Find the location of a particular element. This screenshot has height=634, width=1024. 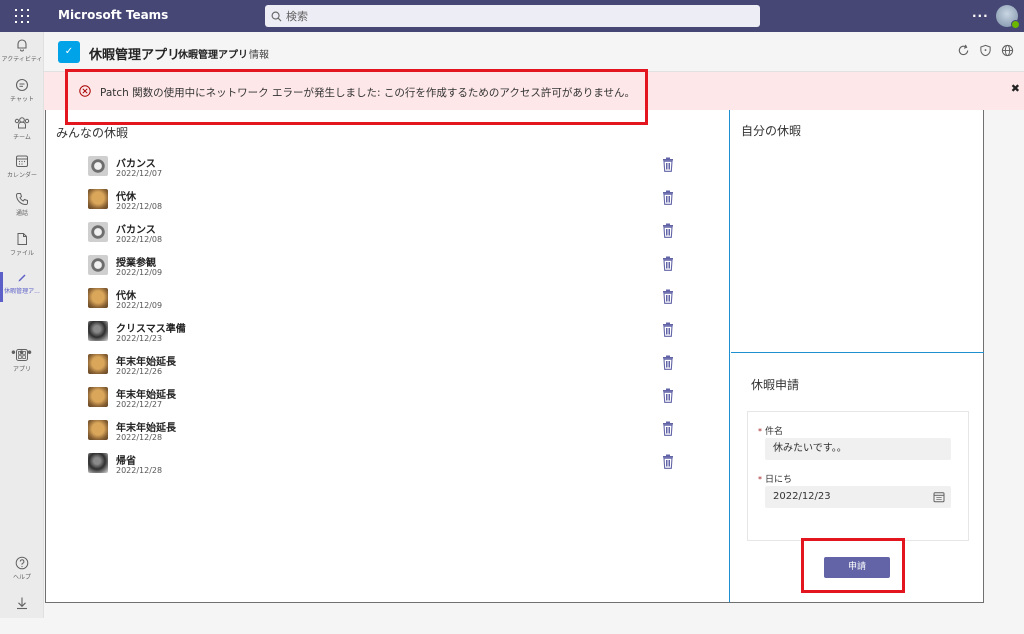

download-icon is located at coordinates (22, 603).